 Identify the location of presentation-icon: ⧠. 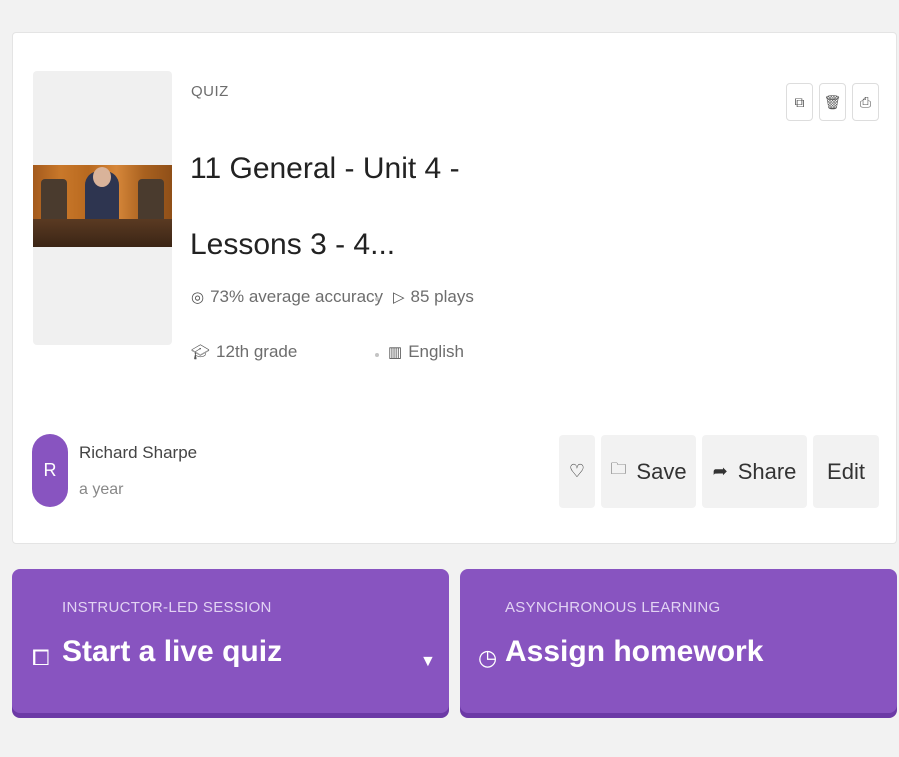
(41, 657).